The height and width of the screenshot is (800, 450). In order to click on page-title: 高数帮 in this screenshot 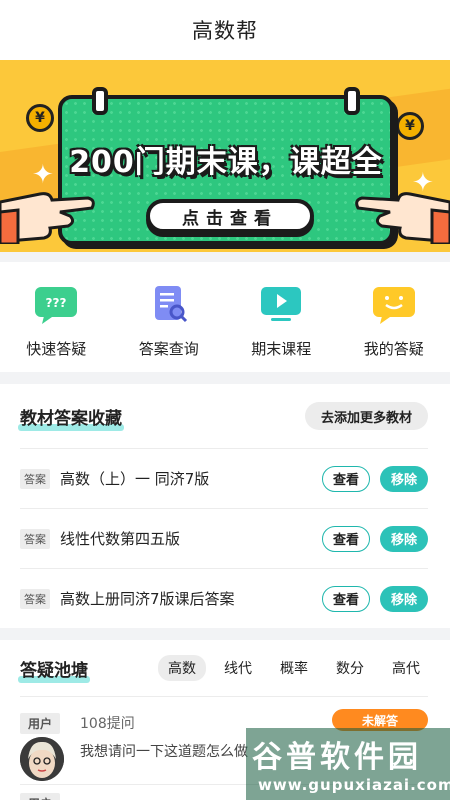, I will do `click(225, 31)`.